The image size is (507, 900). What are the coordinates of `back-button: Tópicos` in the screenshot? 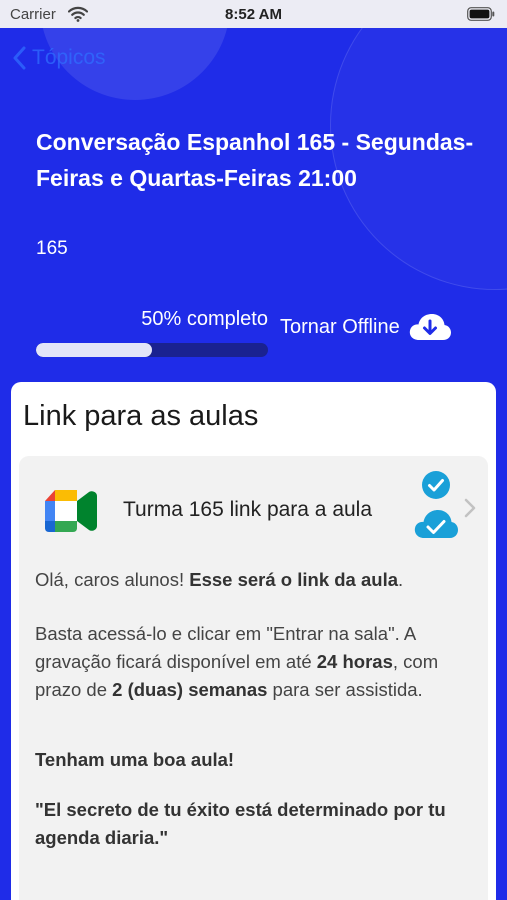 It's located at (59, 58).